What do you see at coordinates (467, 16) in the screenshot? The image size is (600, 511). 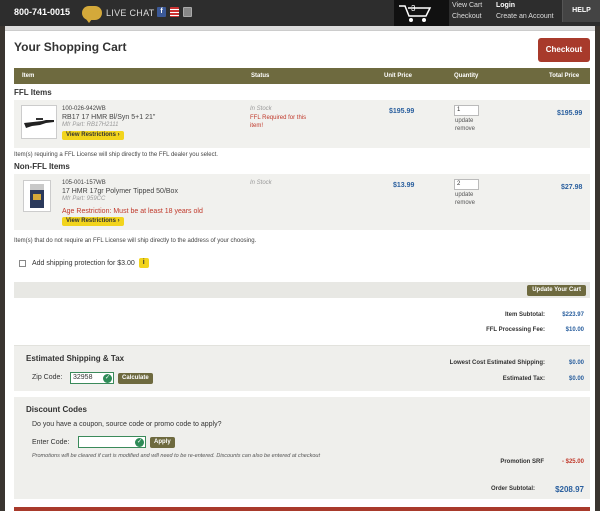 I see `checkout-link: Checkout` at bounding box center [467, 16].